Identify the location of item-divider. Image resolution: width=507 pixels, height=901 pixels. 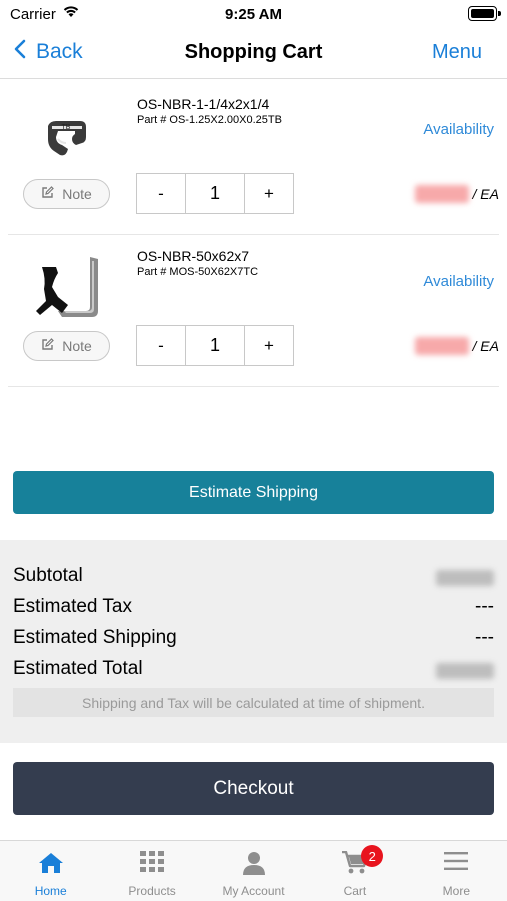
(253, 386).